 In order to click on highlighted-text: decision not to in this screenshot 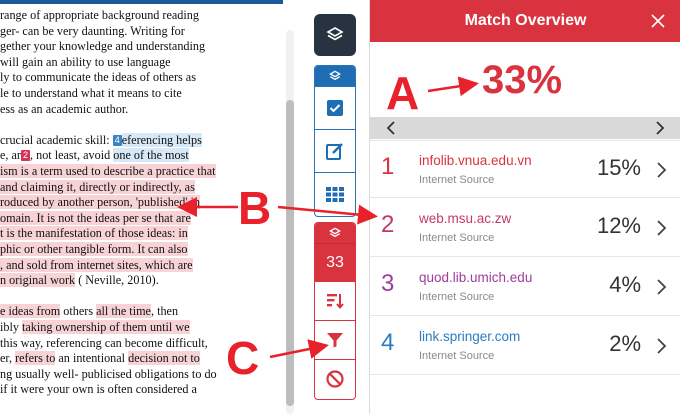, I will do `click(164, 358)`.